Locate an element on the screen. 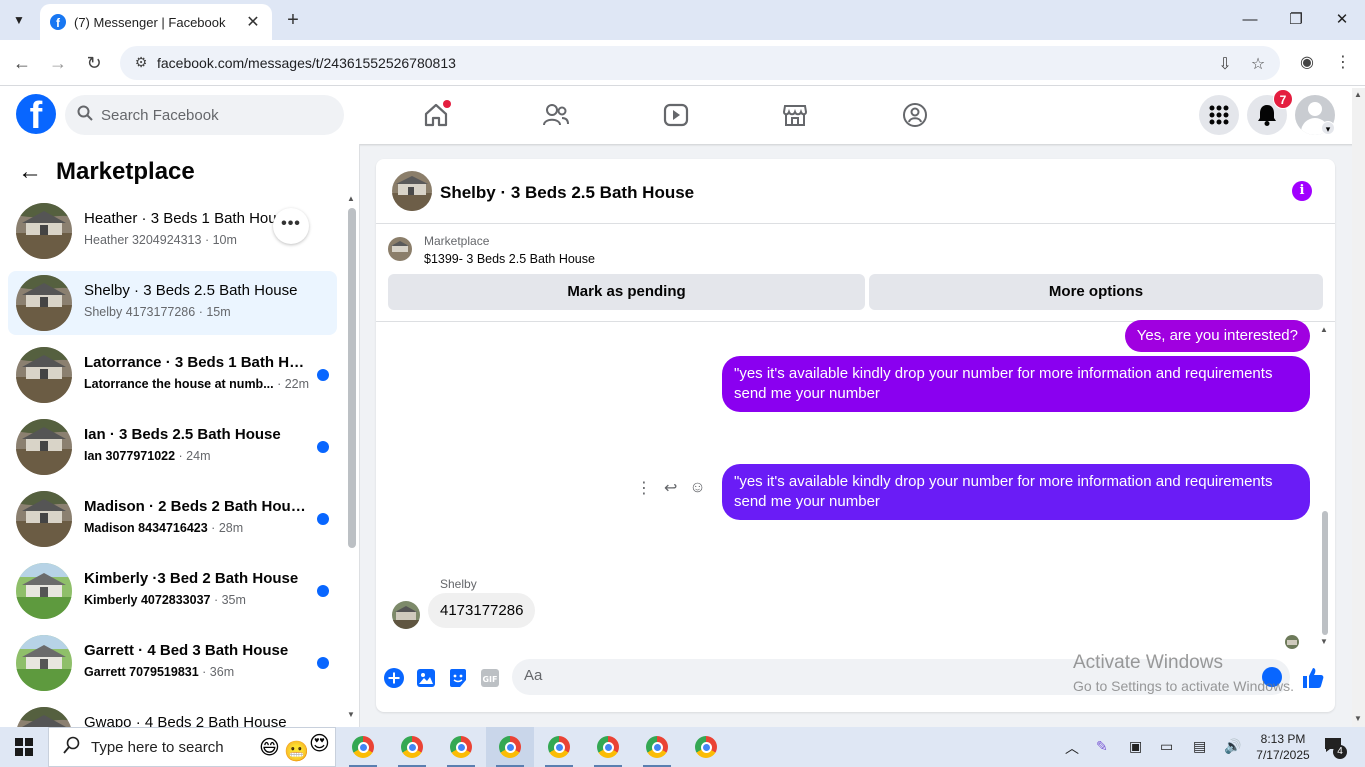 Image resolution: width=1365 pixels, height=767 pixels. friends-icon is located at coordinates (556, 115).